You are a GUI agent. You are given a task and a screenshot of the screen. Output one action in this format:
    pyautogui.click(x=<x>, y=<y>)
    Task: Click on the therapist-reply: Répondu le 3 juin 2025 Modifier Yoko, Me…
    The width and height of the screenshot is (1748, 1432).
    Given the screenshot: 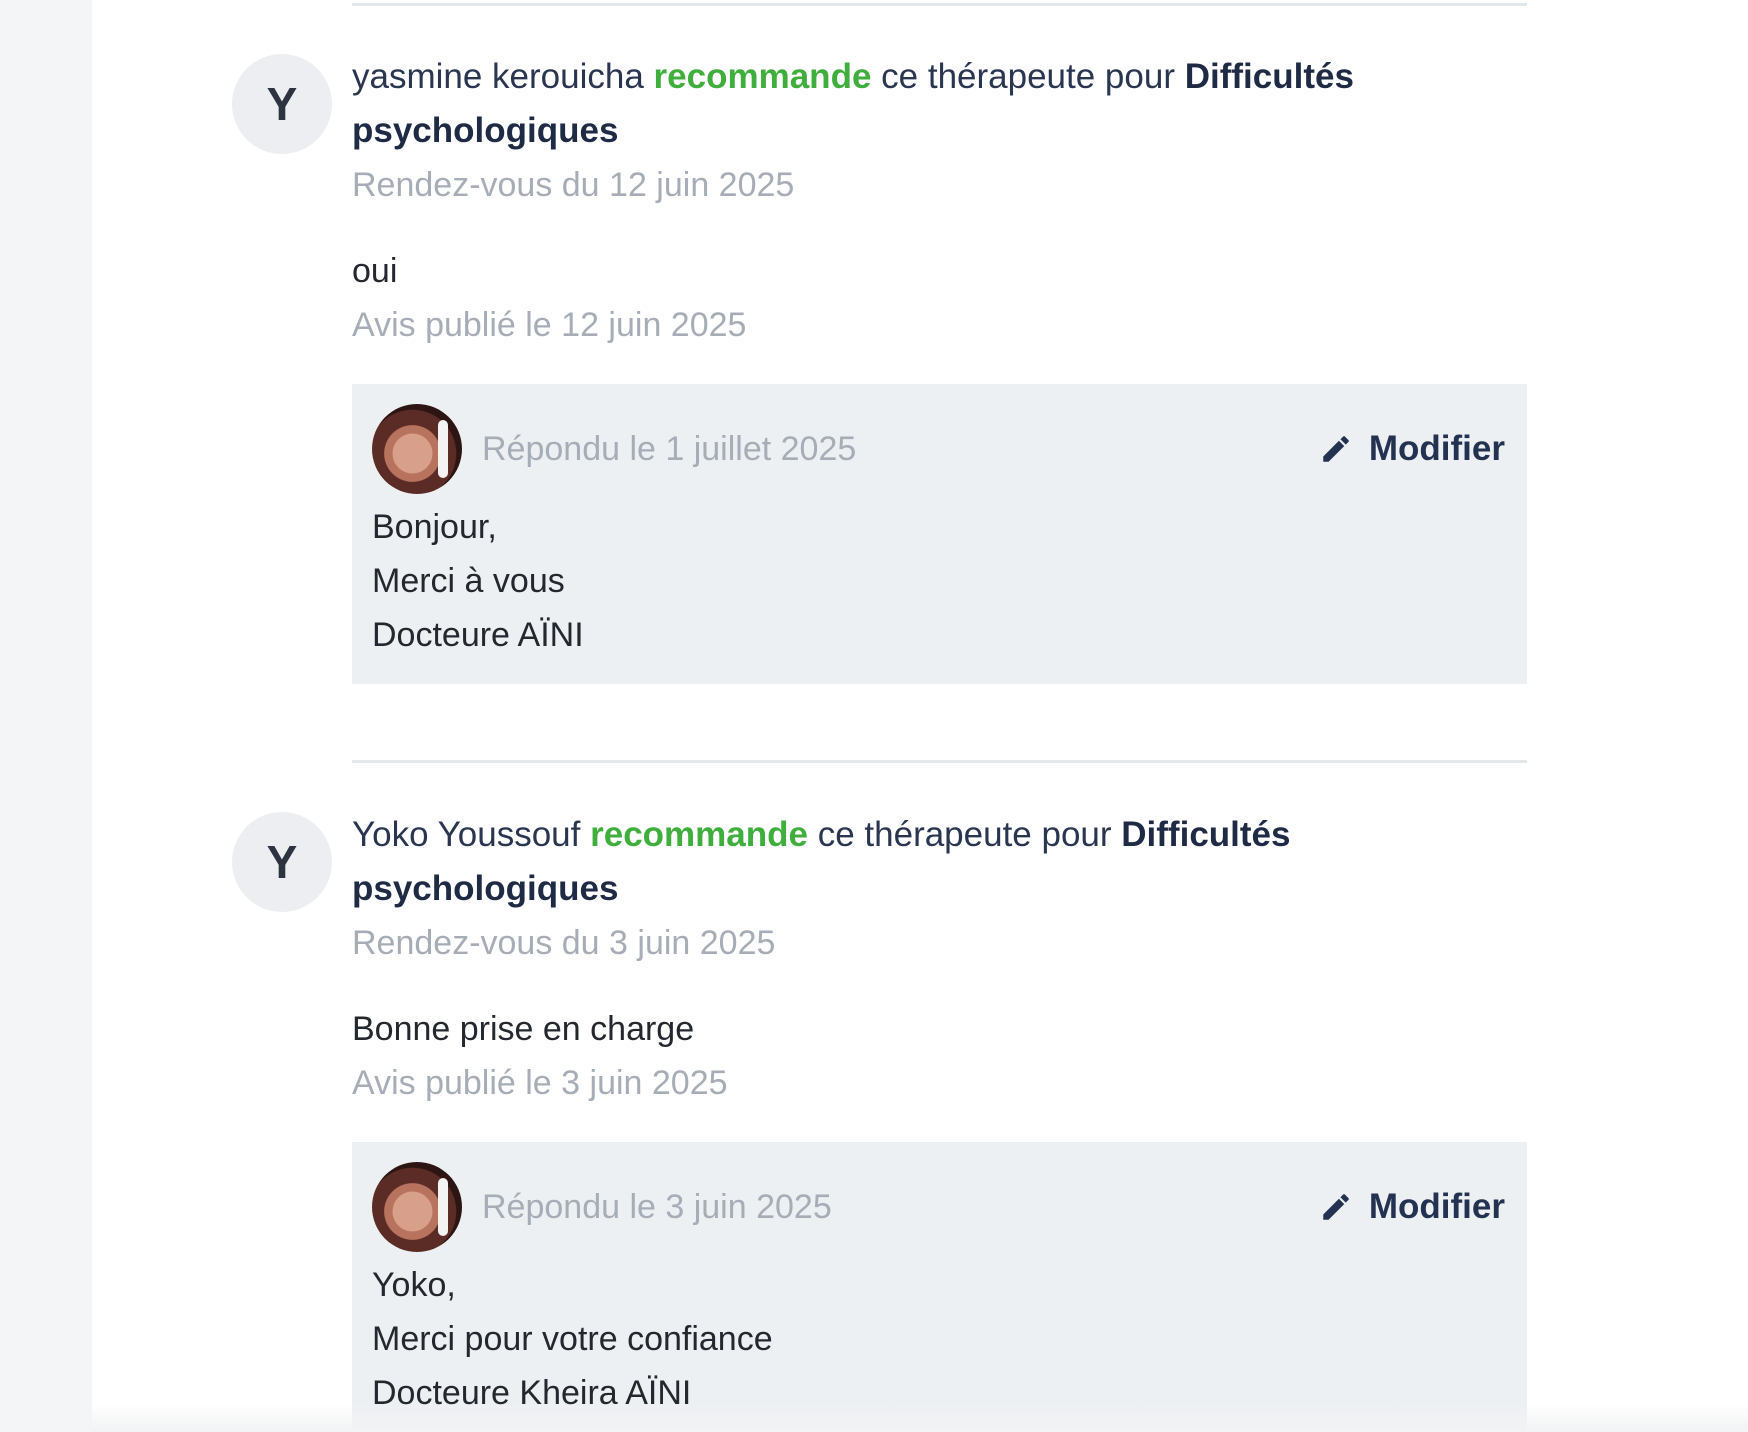 What is the action you would take?
    pyautogui.click(x=939, y=1287)
    